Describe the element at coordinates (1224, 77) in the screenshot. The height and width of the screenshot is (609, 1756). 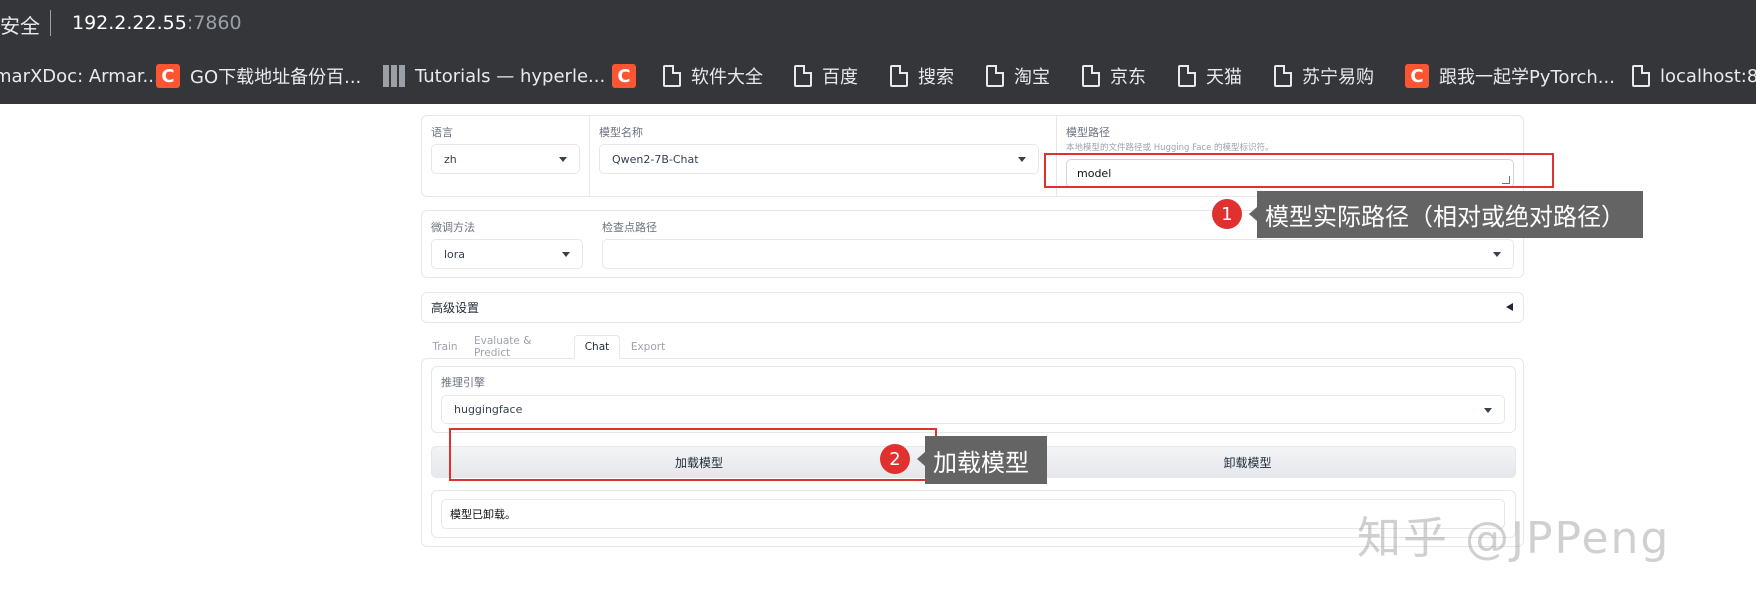
I see `bookmark-label: 天猫` at that location.